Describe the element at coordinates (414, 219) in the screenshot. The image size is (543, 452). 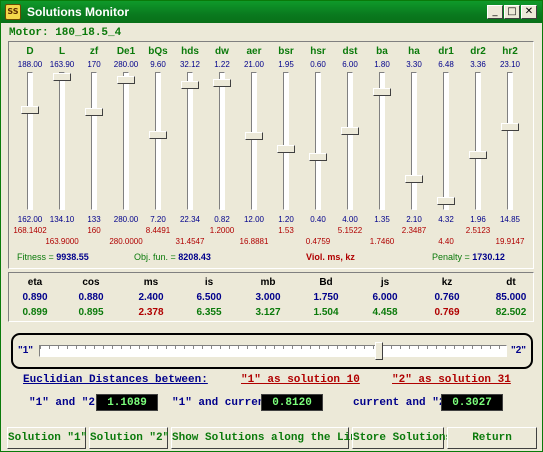
I see `param-min: 2.10` at that location.